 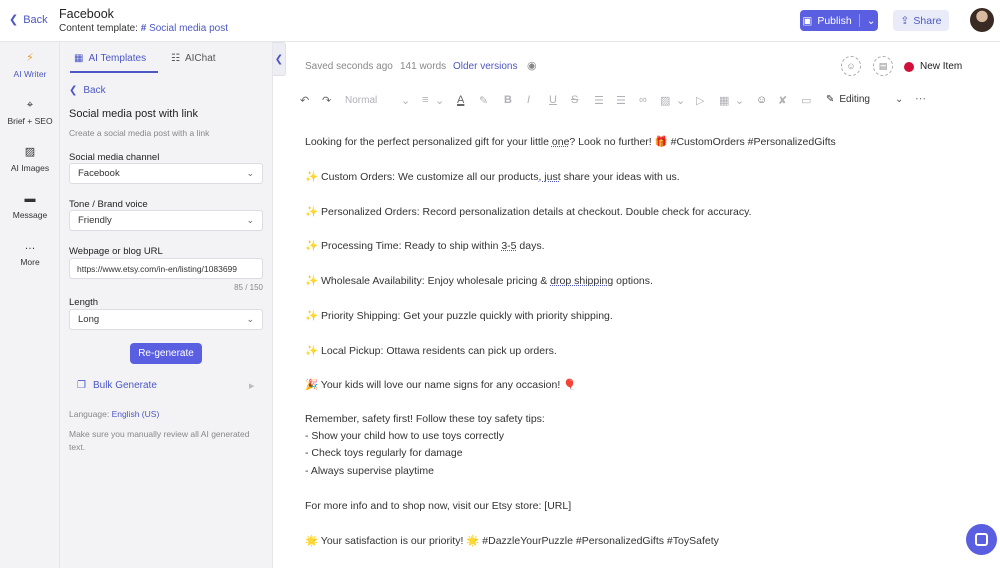 I want to click on back-label: Back, so click(x=35, y=19).